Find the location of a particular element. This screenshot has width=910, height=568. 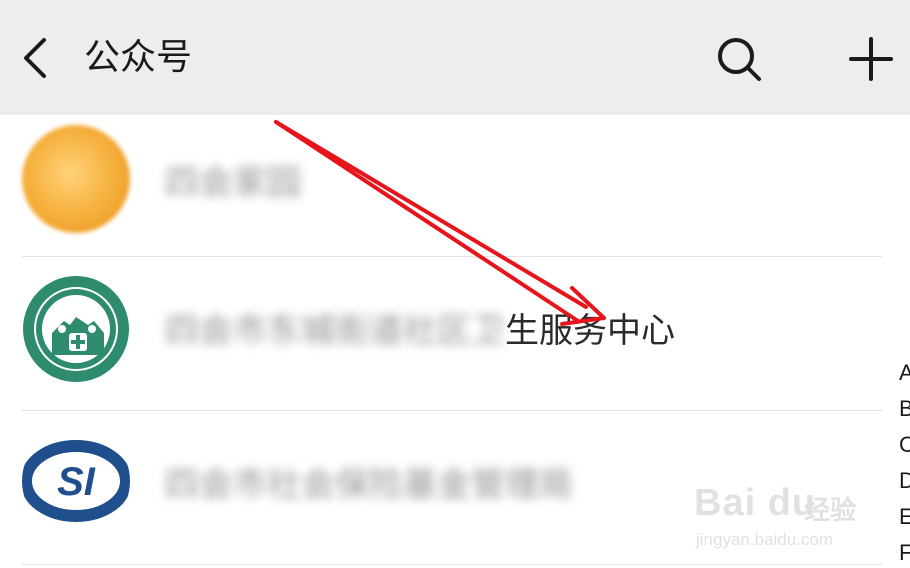

back-button is located at coordinates (35, 58).